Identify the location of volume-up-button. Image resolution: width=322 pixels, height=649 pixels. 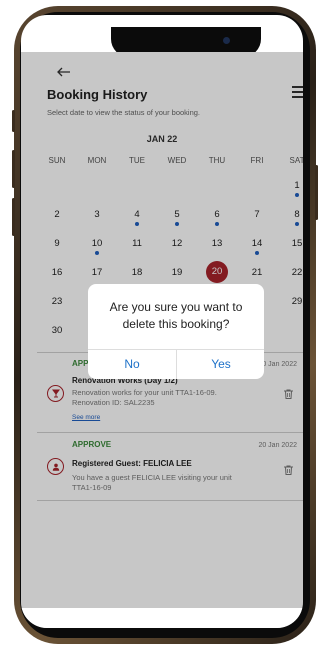
(13, 169).